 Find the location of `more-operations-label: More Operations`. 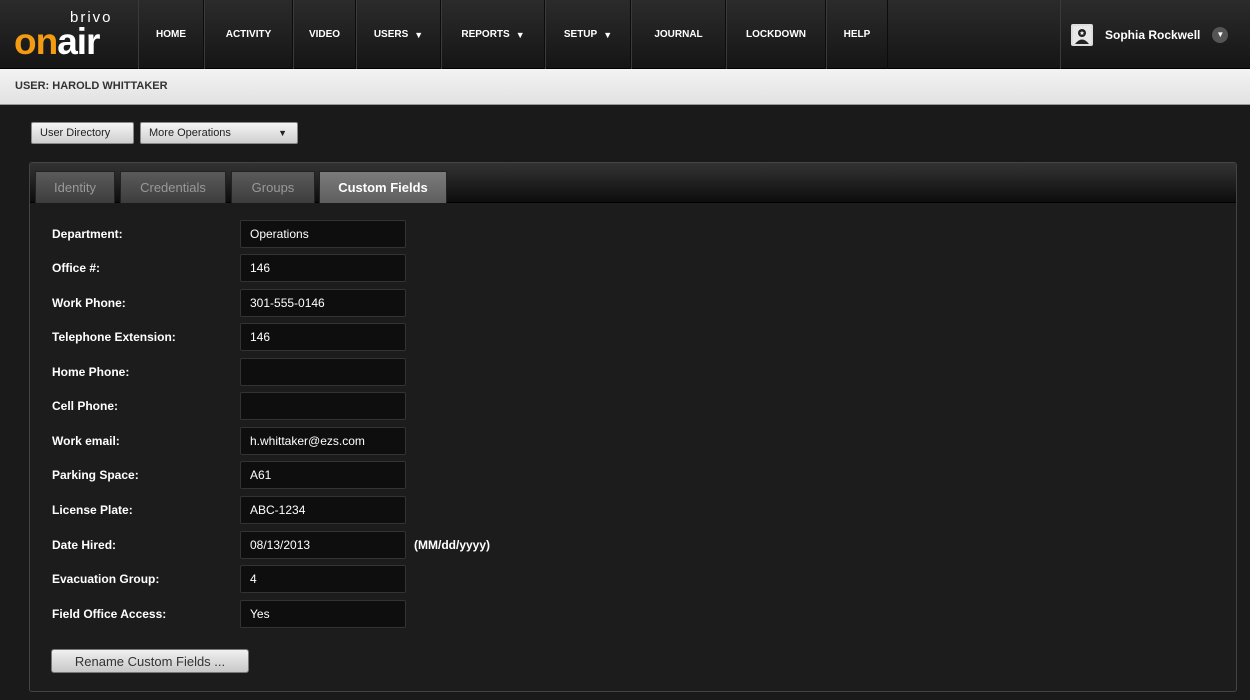

more-operations-label: More Operations is located at coordinates (190, 133).